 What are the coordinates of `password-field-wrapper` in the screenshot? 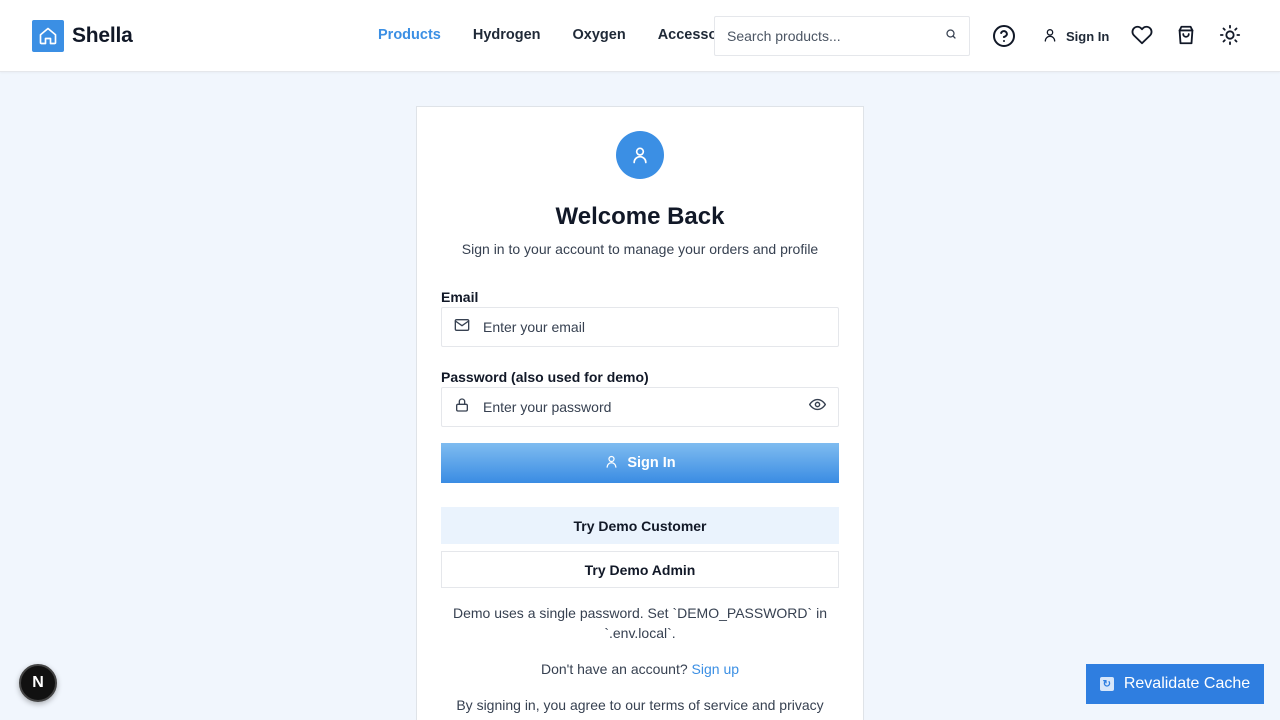 It's located at (640, 407).